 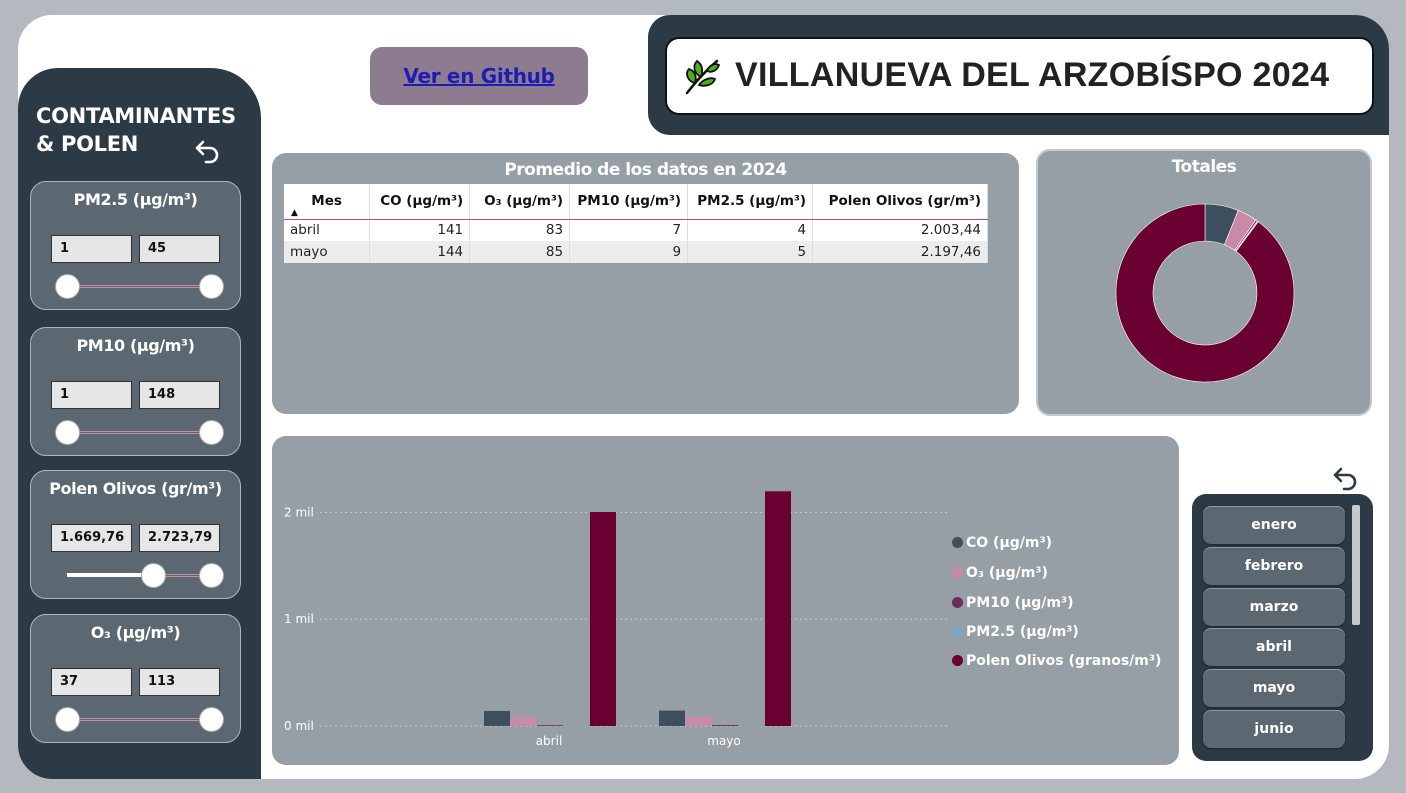 I want to click on legend-item: PM10 (µg/m³), so click(x=1013, y=603).